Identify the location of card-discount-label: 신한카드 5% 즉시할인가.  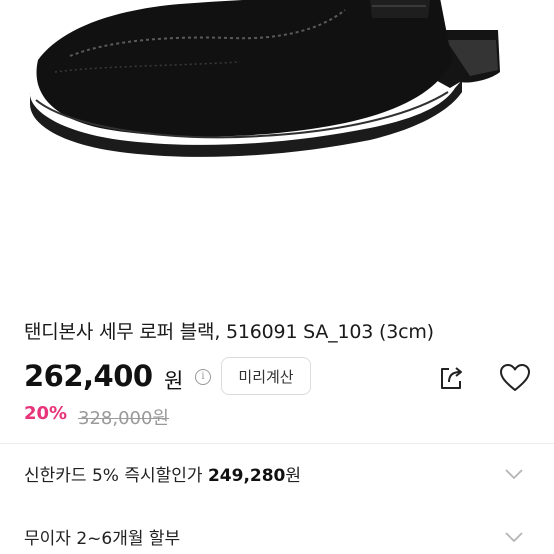
(116, 476).